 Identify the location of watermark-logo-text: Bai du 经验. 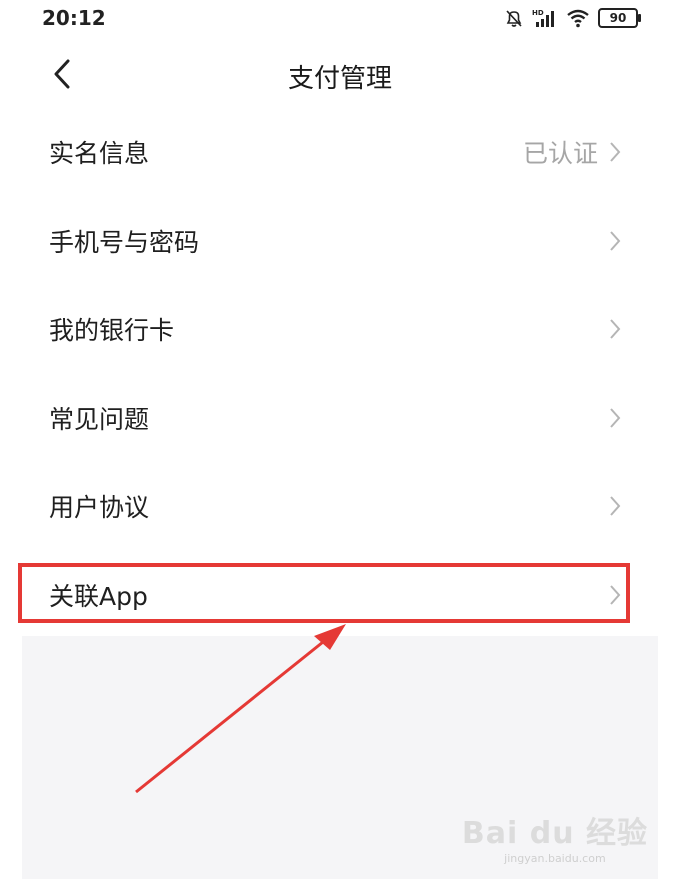
(554, 833).